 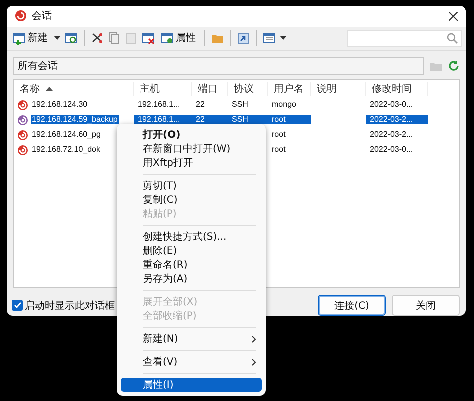 I want to click on column-header: 说明, so click(x=338, y=89).